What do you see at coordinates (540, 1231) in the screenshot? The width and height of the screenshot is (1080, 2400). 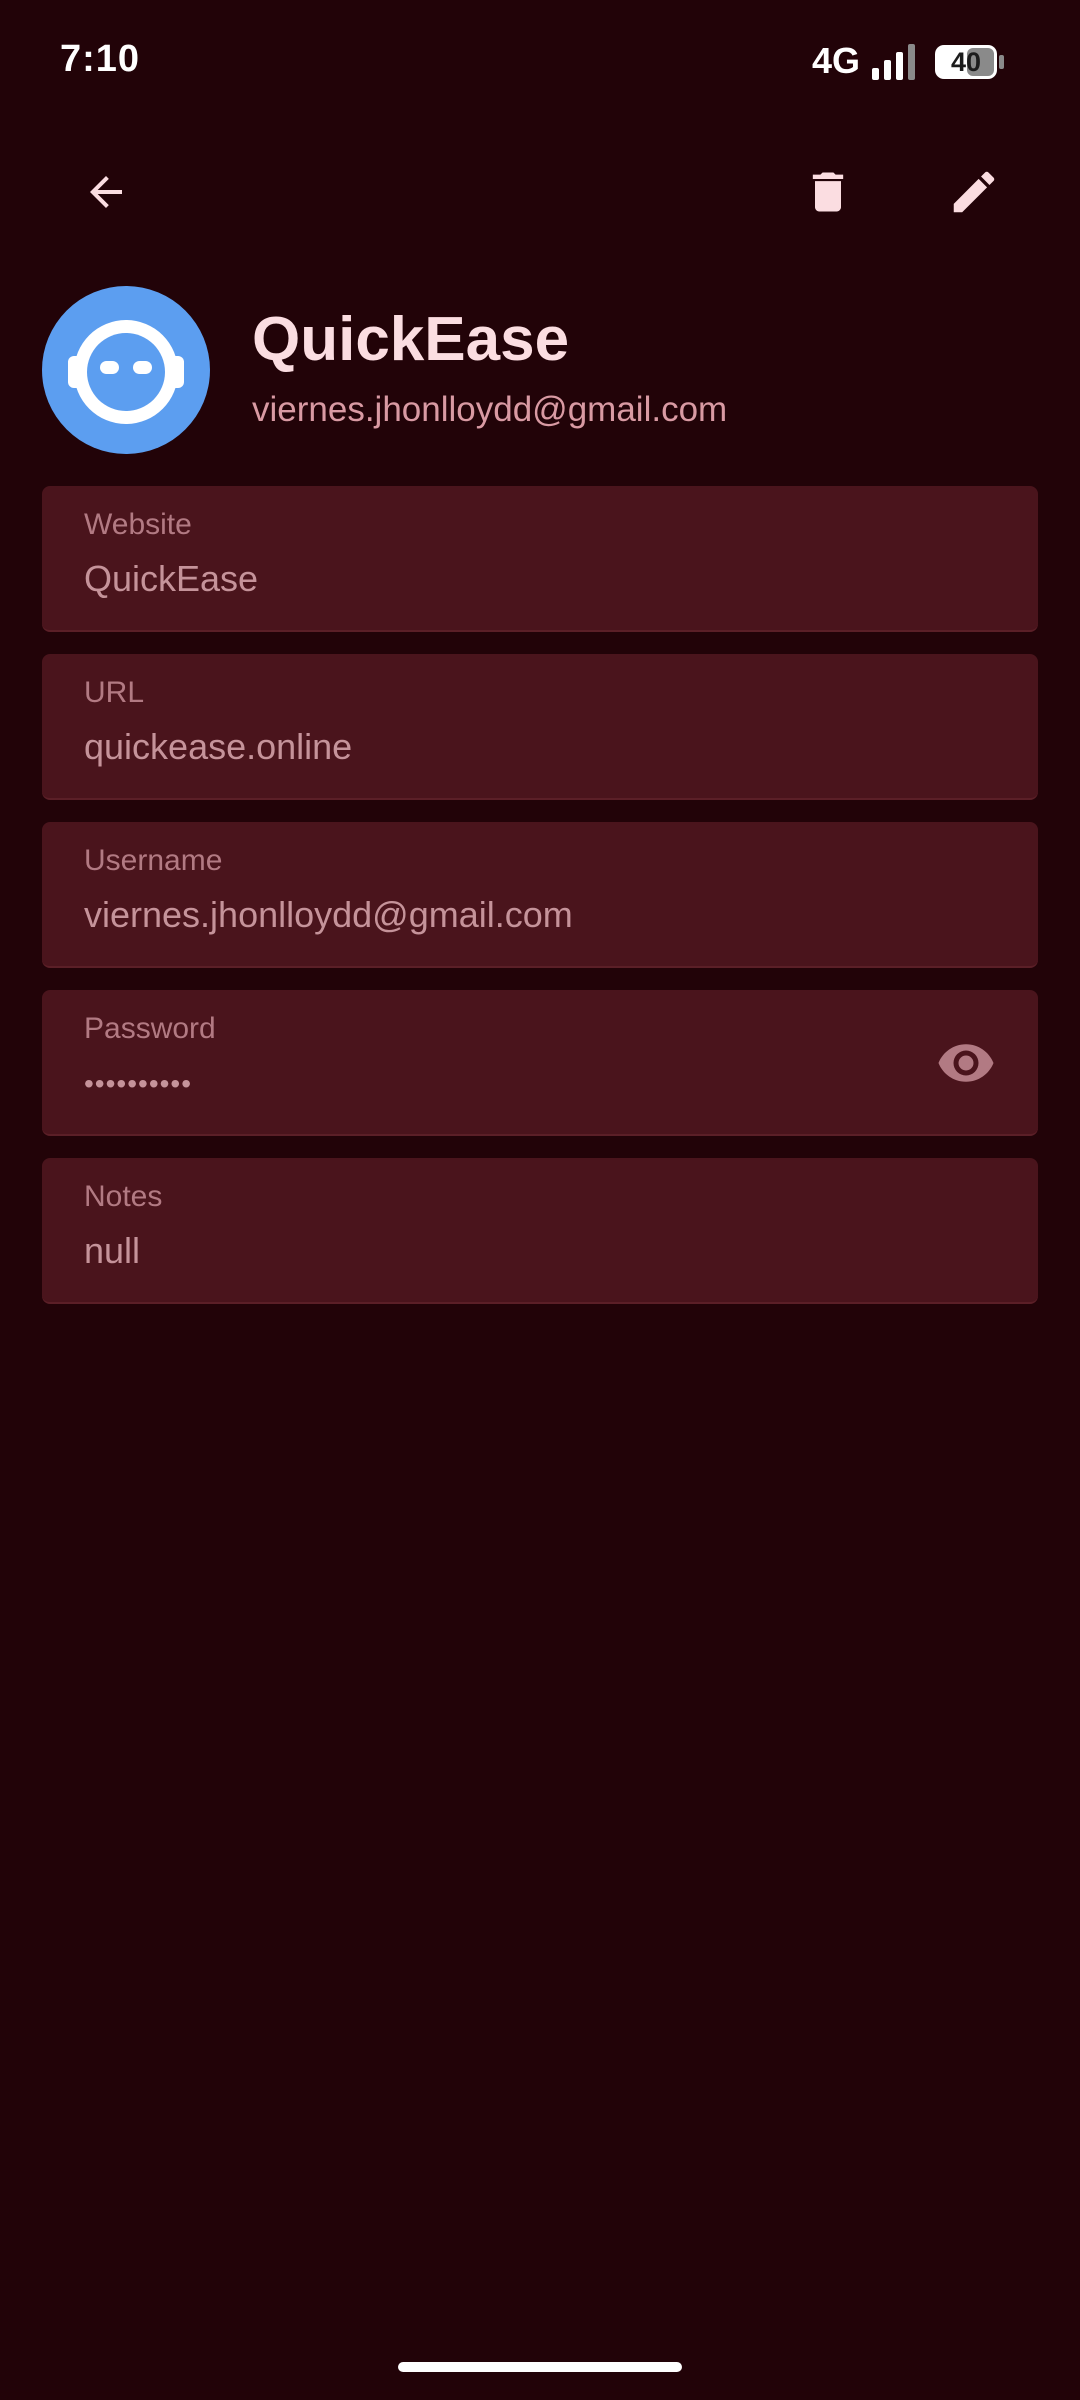 I see `notes-field: Notes null` at bounding box center [540, 1231].